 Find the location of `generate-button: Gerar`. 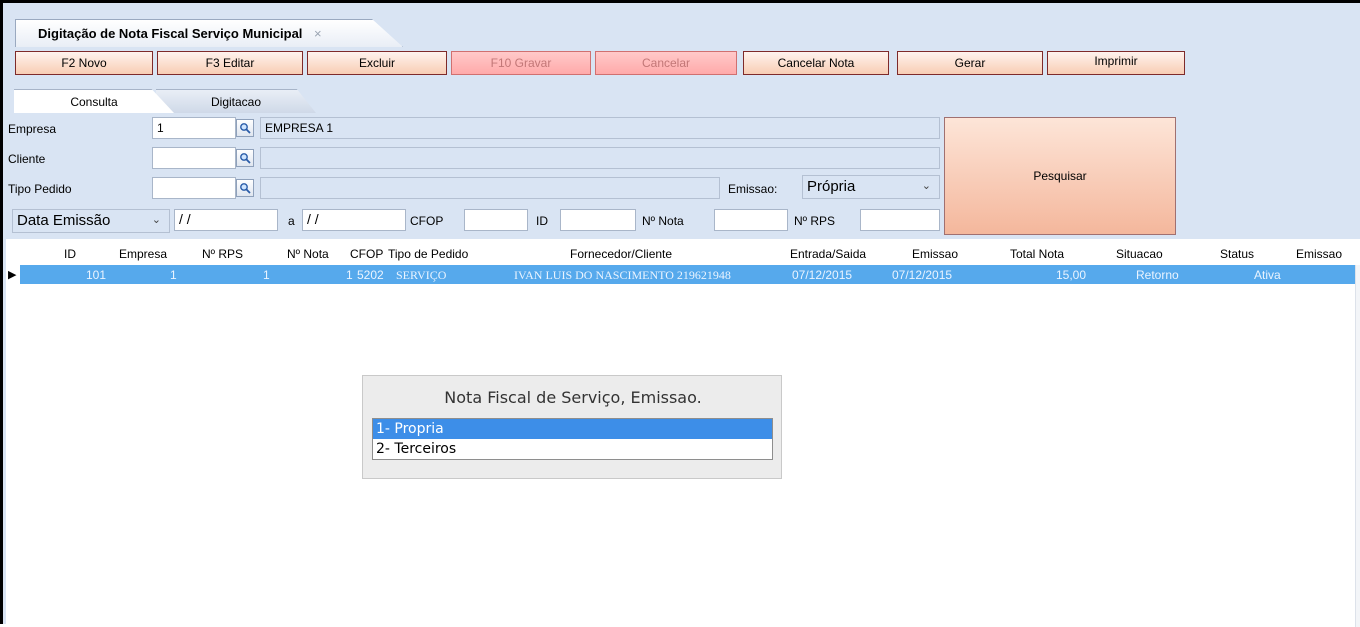

generate-button: Gerar is located at coordinates (970, 63).